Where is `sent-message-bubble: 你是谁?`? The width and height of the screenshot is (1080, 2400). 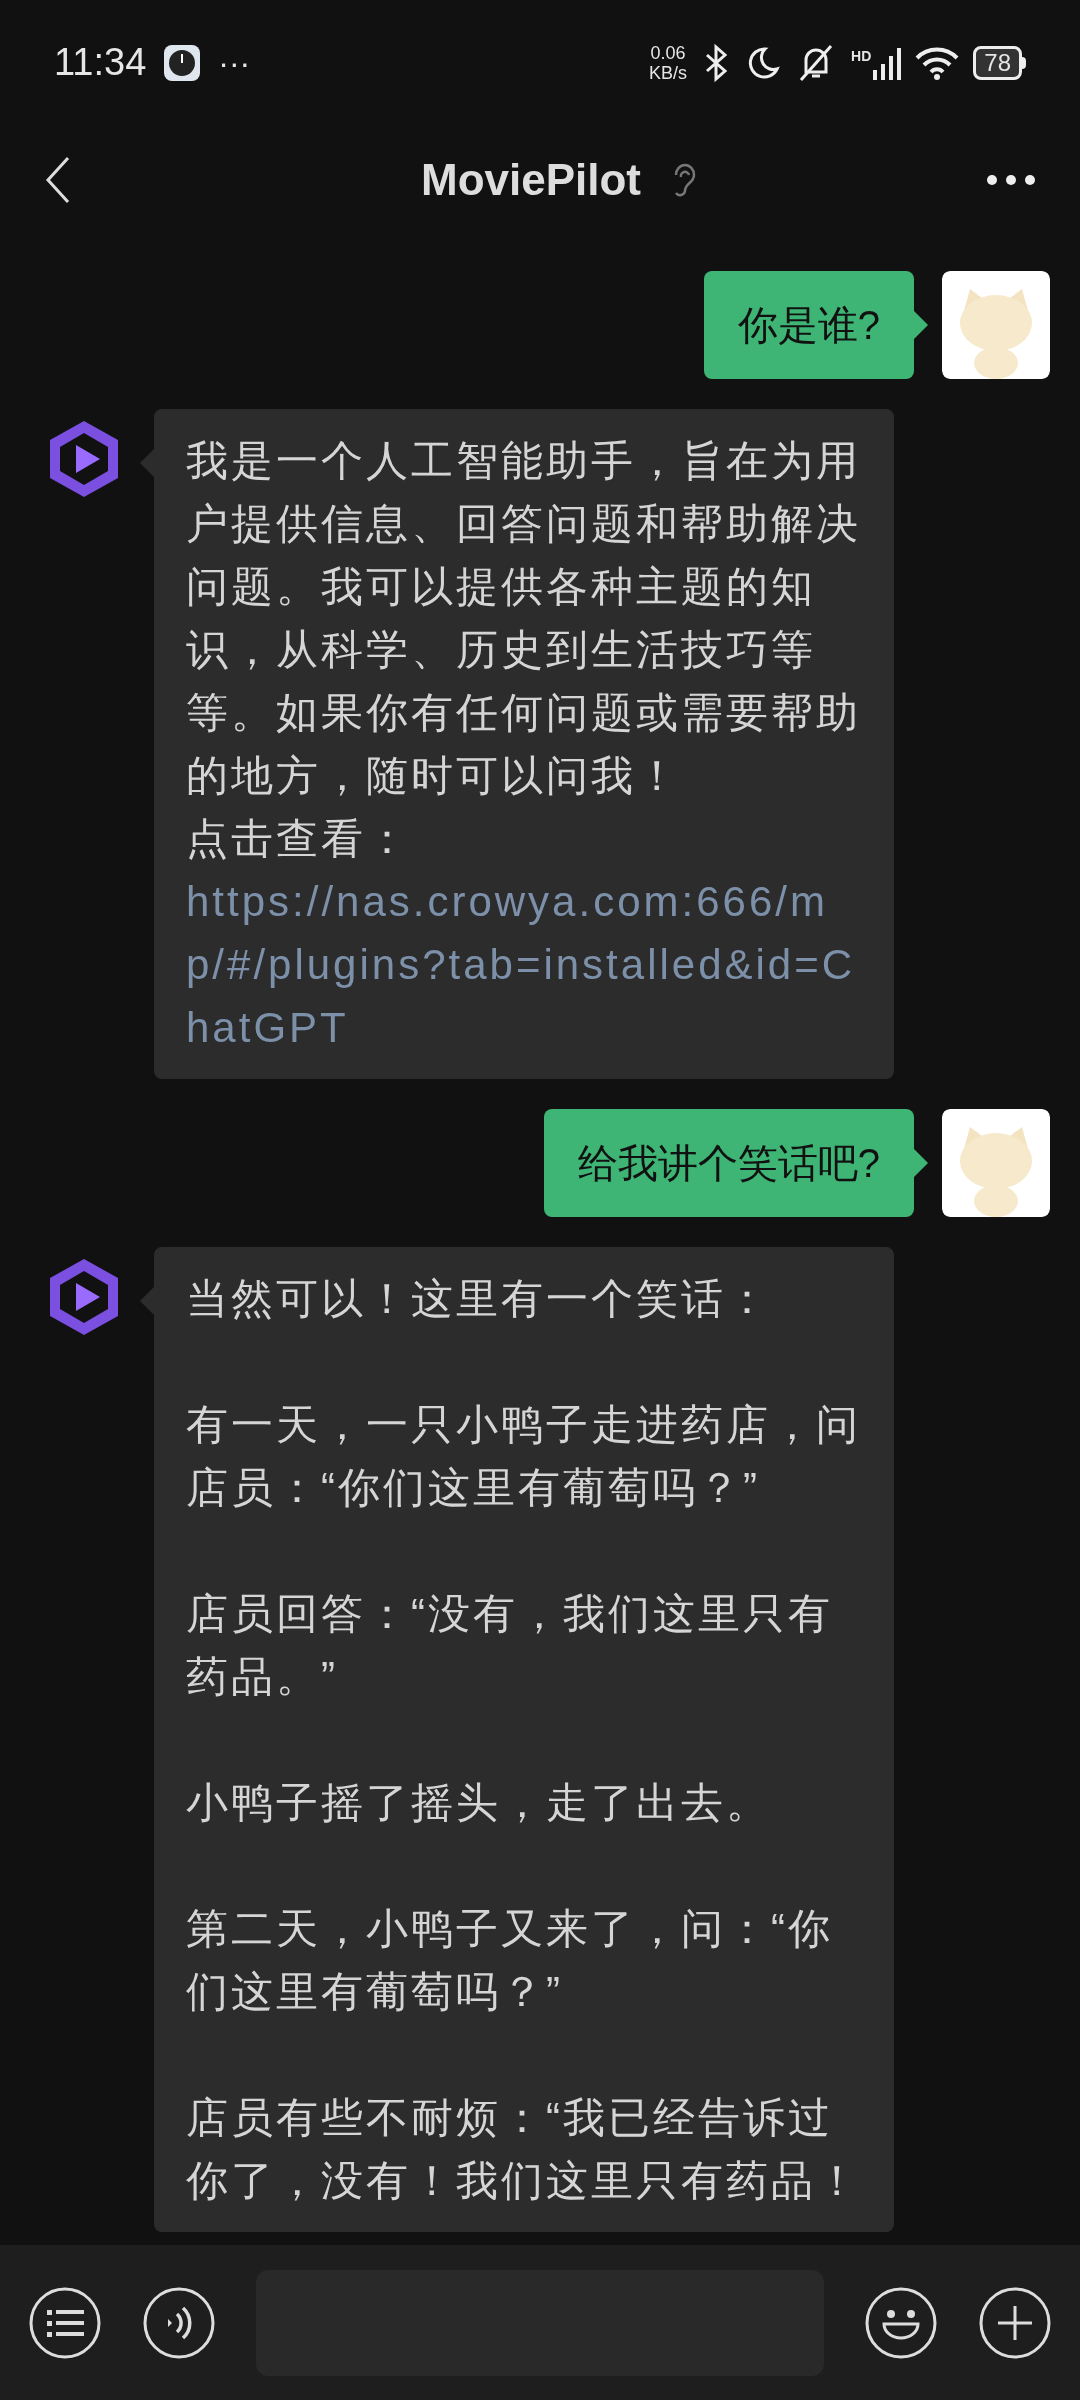 sent-message-bubble: 你是谁? is located at coordinates (808, 325).